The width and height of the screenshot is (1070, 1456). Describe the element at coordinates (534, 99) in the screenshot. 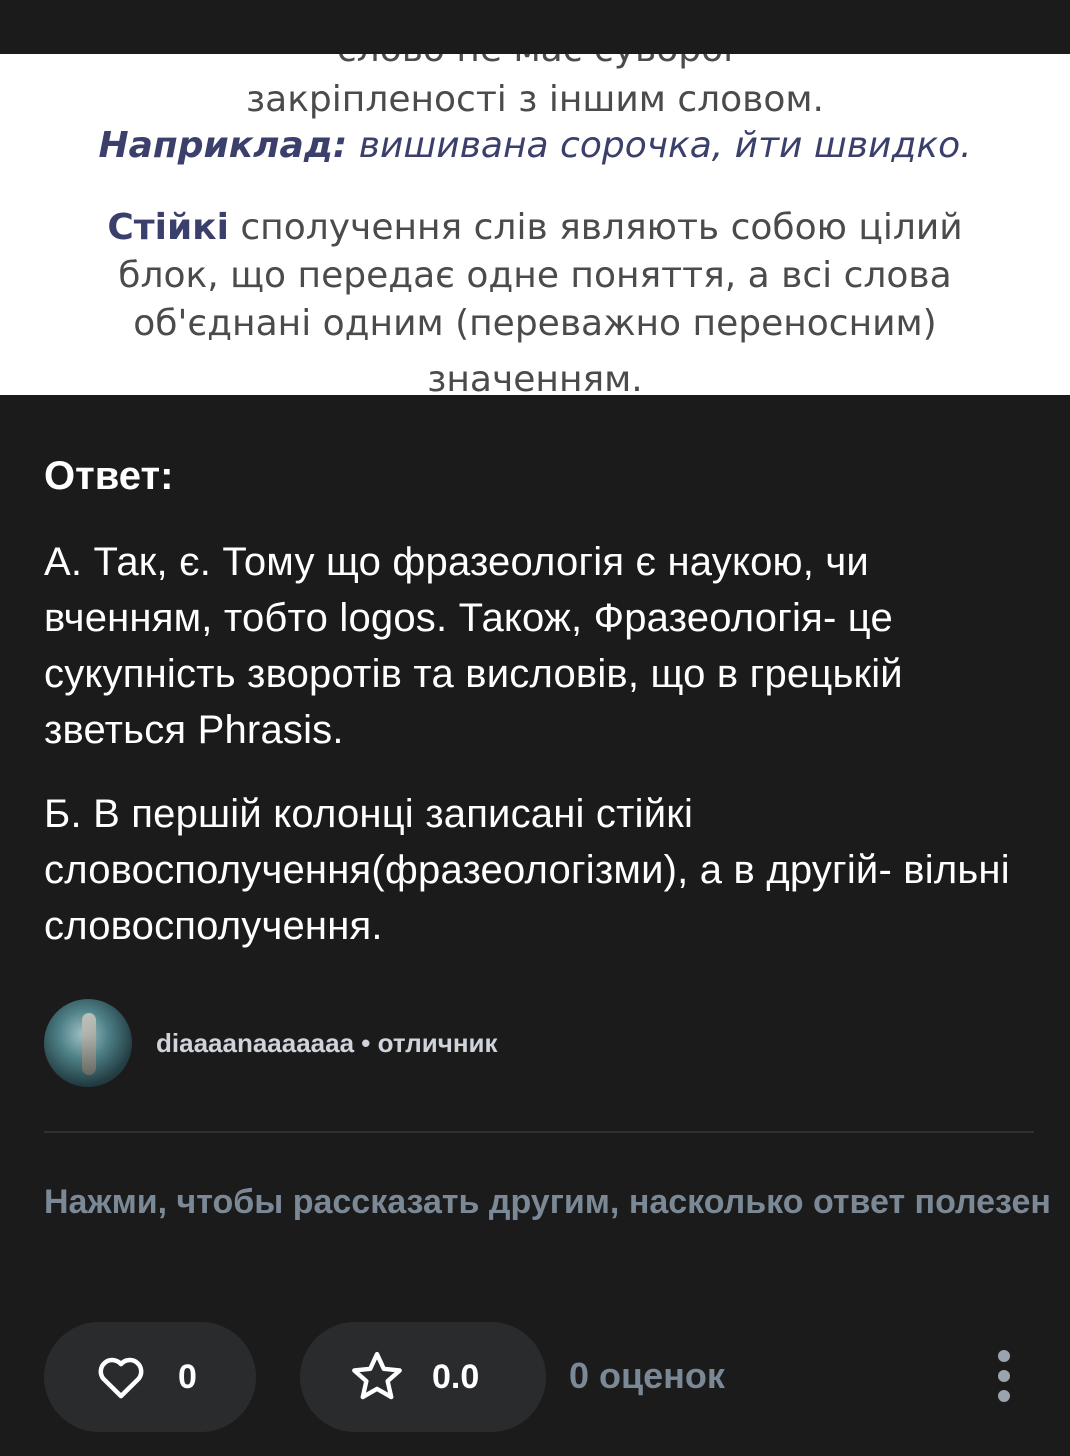

I see `image-text-line: закріпленості з іншим словом.` at that location.